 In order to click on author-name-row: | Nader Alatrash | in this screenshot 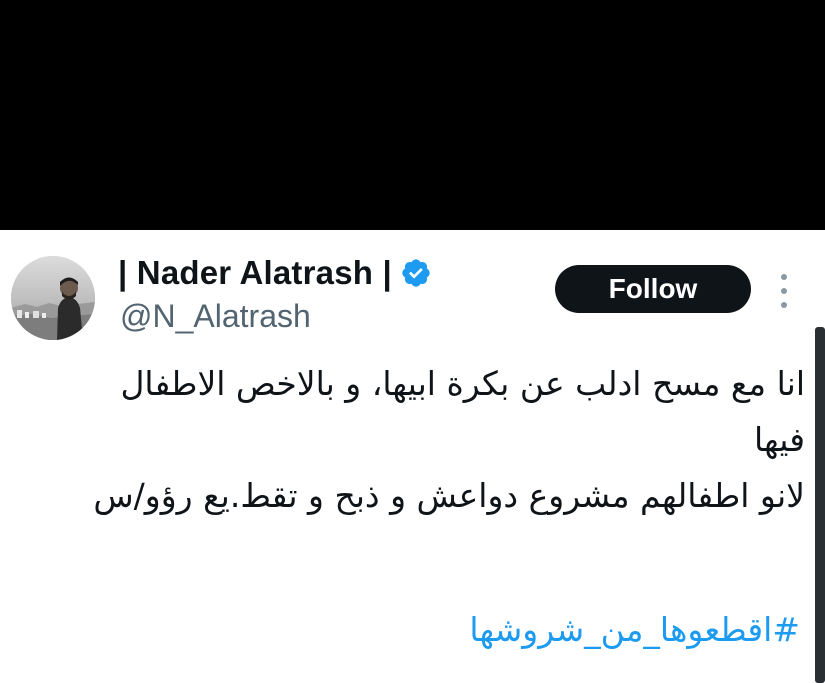, I will do `click(275, 273)`.